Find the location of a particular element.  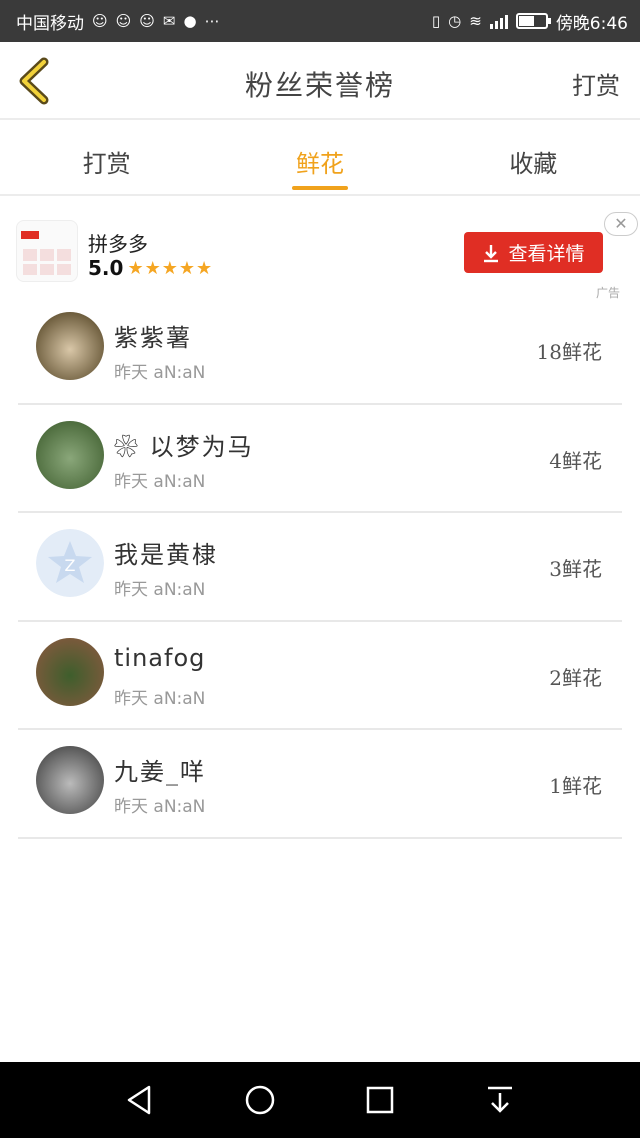

tab-label: 收藏 is located at coordinates (533, 164).